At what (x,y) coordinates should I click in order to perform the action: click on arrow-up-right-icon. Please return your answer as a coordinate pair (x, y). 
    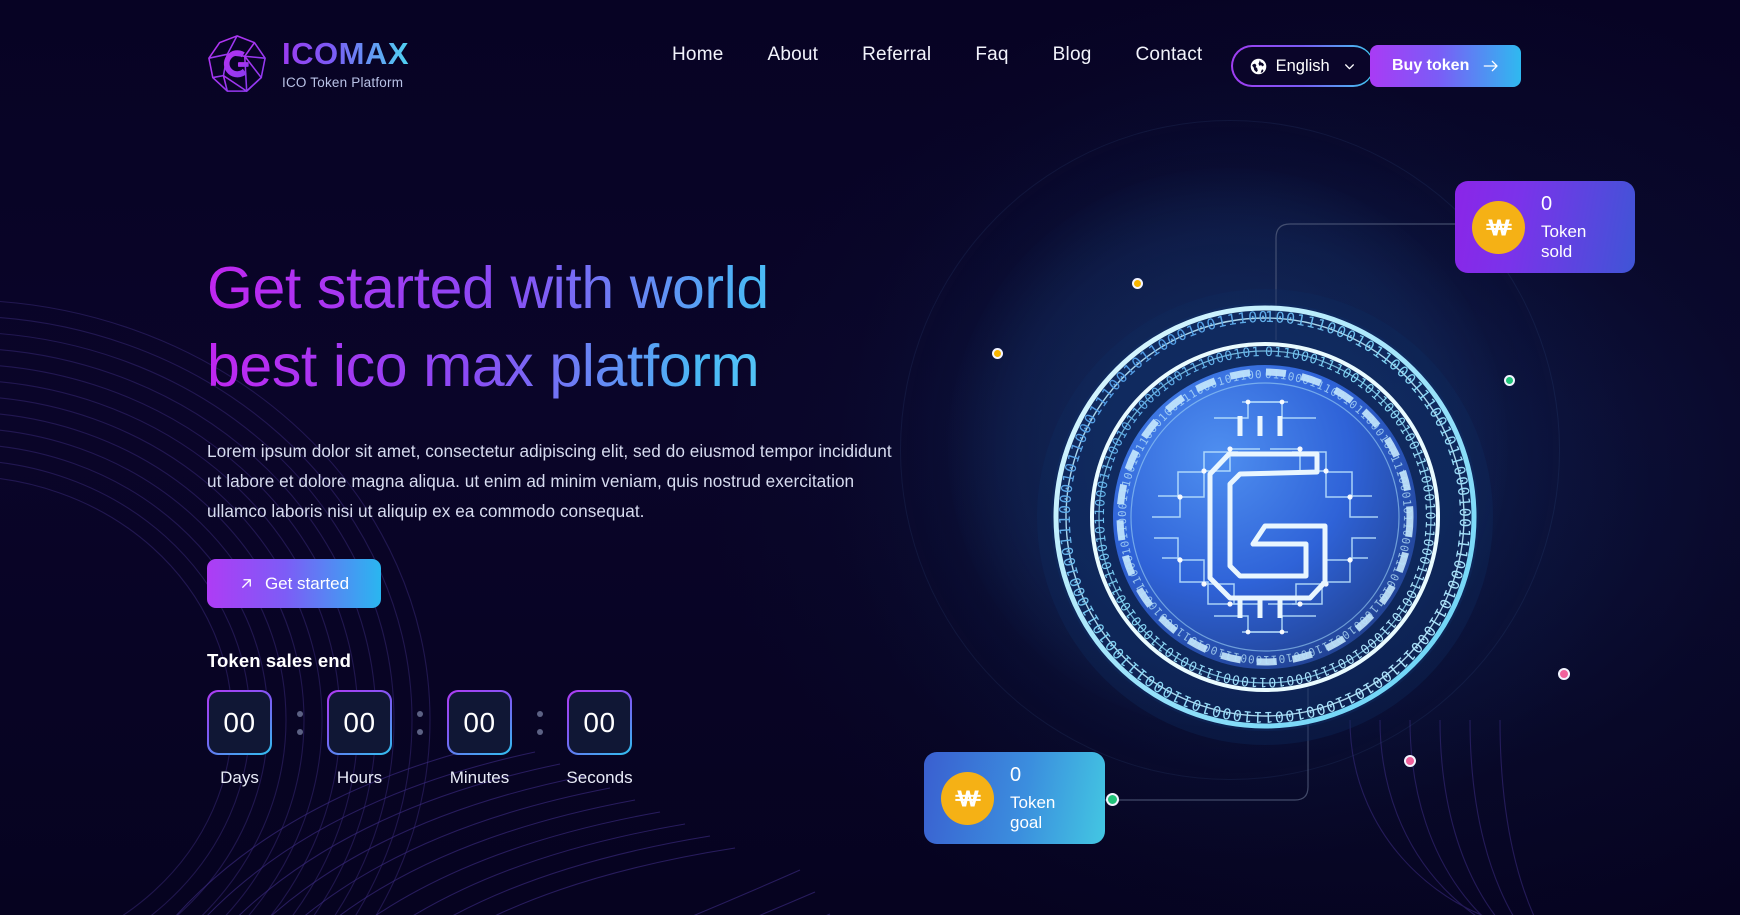
    Looking at the image, I should click on (246, 583).